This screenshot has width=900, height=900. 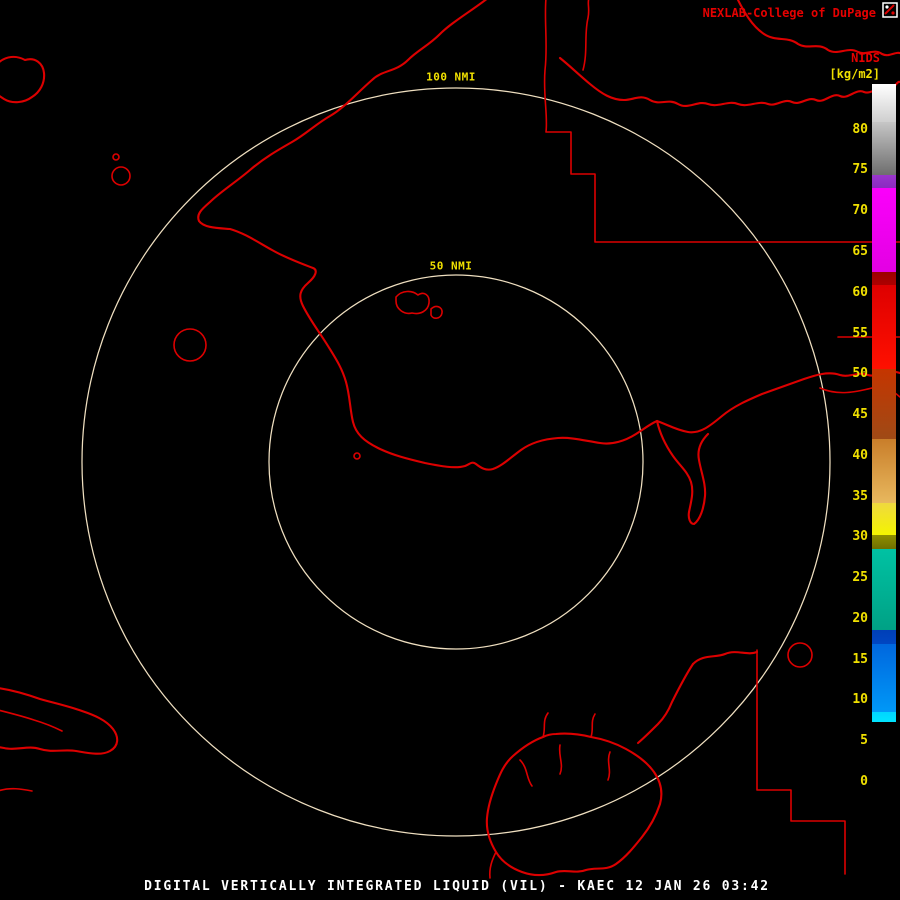 I want to click on site-title: NEXLAB-College of DuPage, so click(x=789, y=13).